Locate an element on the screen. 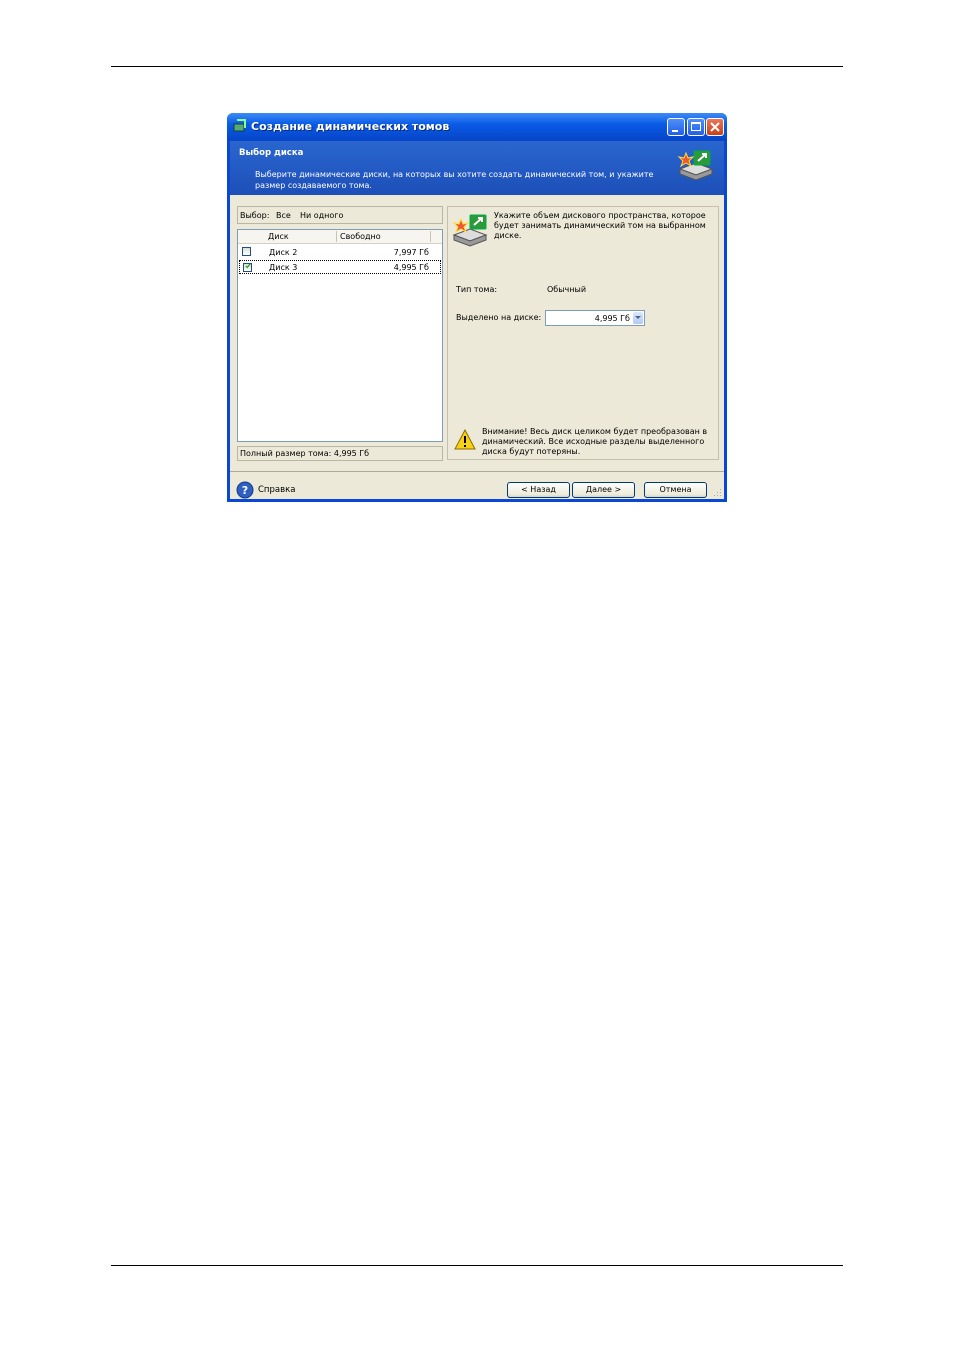  disk-name: Диск 2 is located at coordinates (283, 252).